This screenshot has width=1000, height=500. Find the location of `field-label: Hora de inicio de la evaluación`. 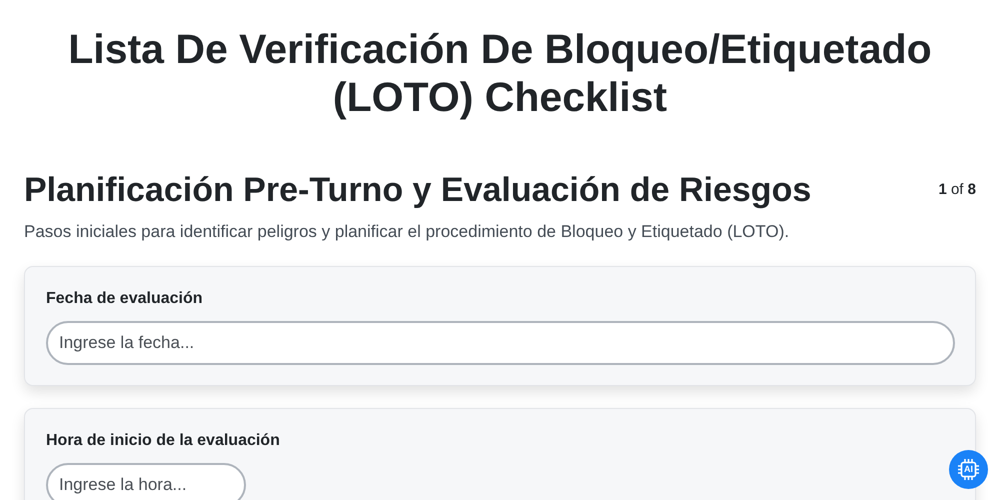

field-label: Hora de inicio de la evaluación is located at coordinates (163, 441).